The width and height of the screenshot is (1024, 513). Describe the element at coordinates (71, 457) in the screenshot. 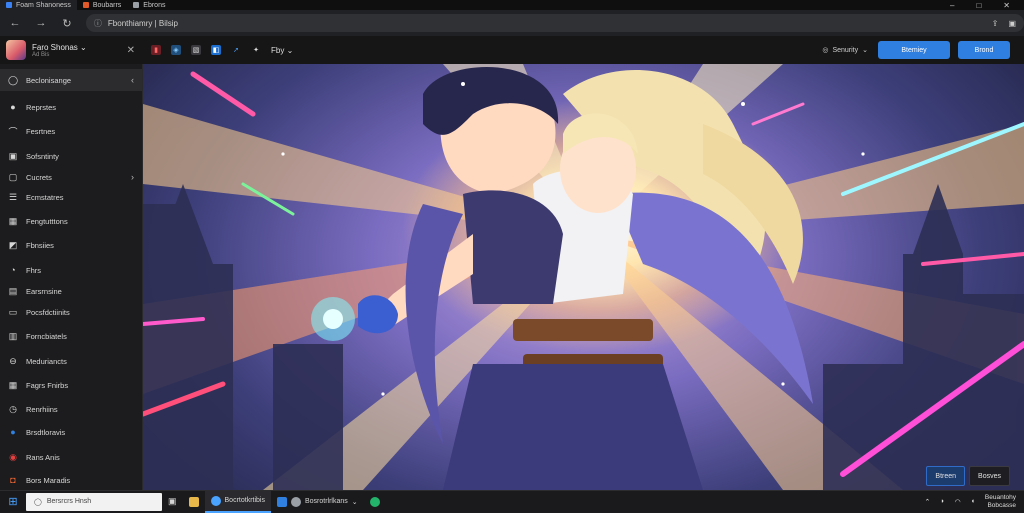

I see `sidebar-item: ◉ Rans Anis` at that location.